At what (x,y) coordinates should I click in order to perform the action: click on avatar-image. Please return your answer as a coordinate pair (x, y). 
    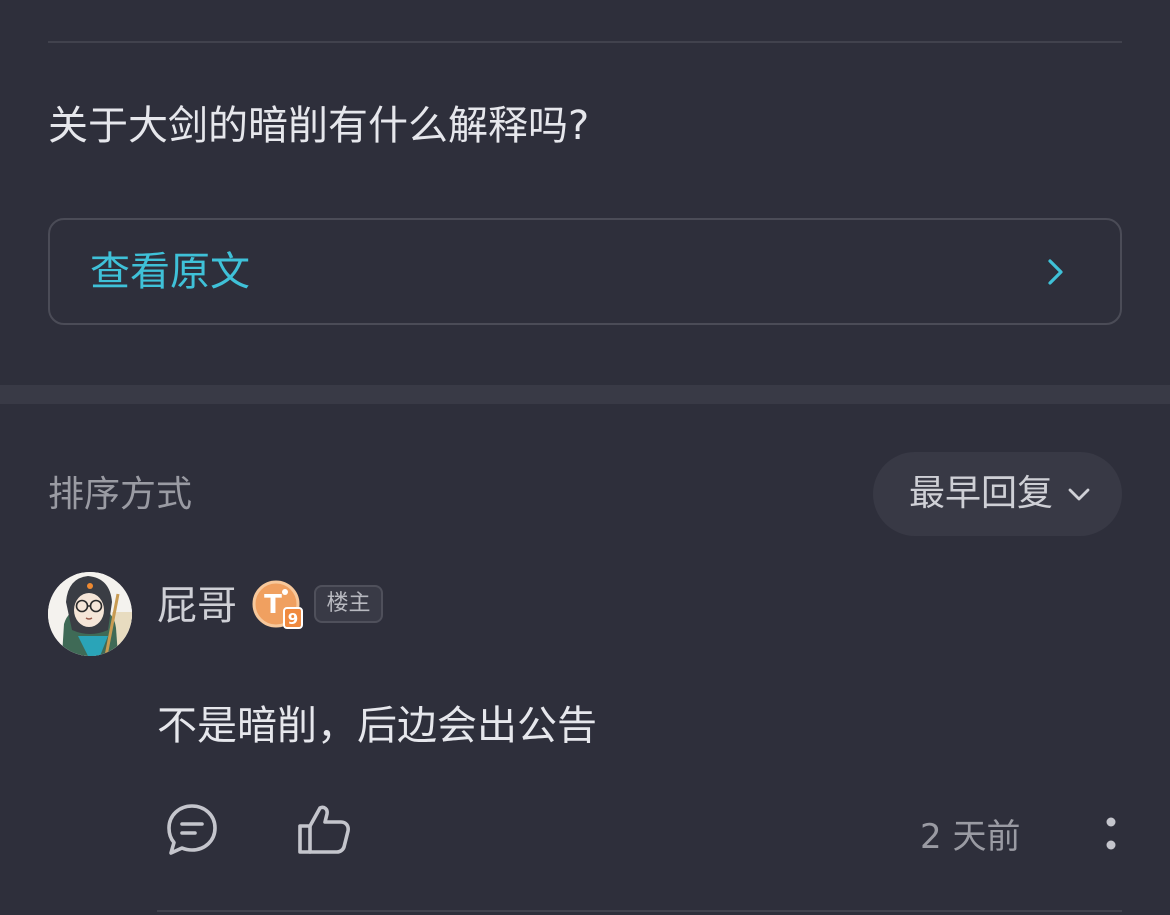
    Looking at the image, I should click on (90, 614).